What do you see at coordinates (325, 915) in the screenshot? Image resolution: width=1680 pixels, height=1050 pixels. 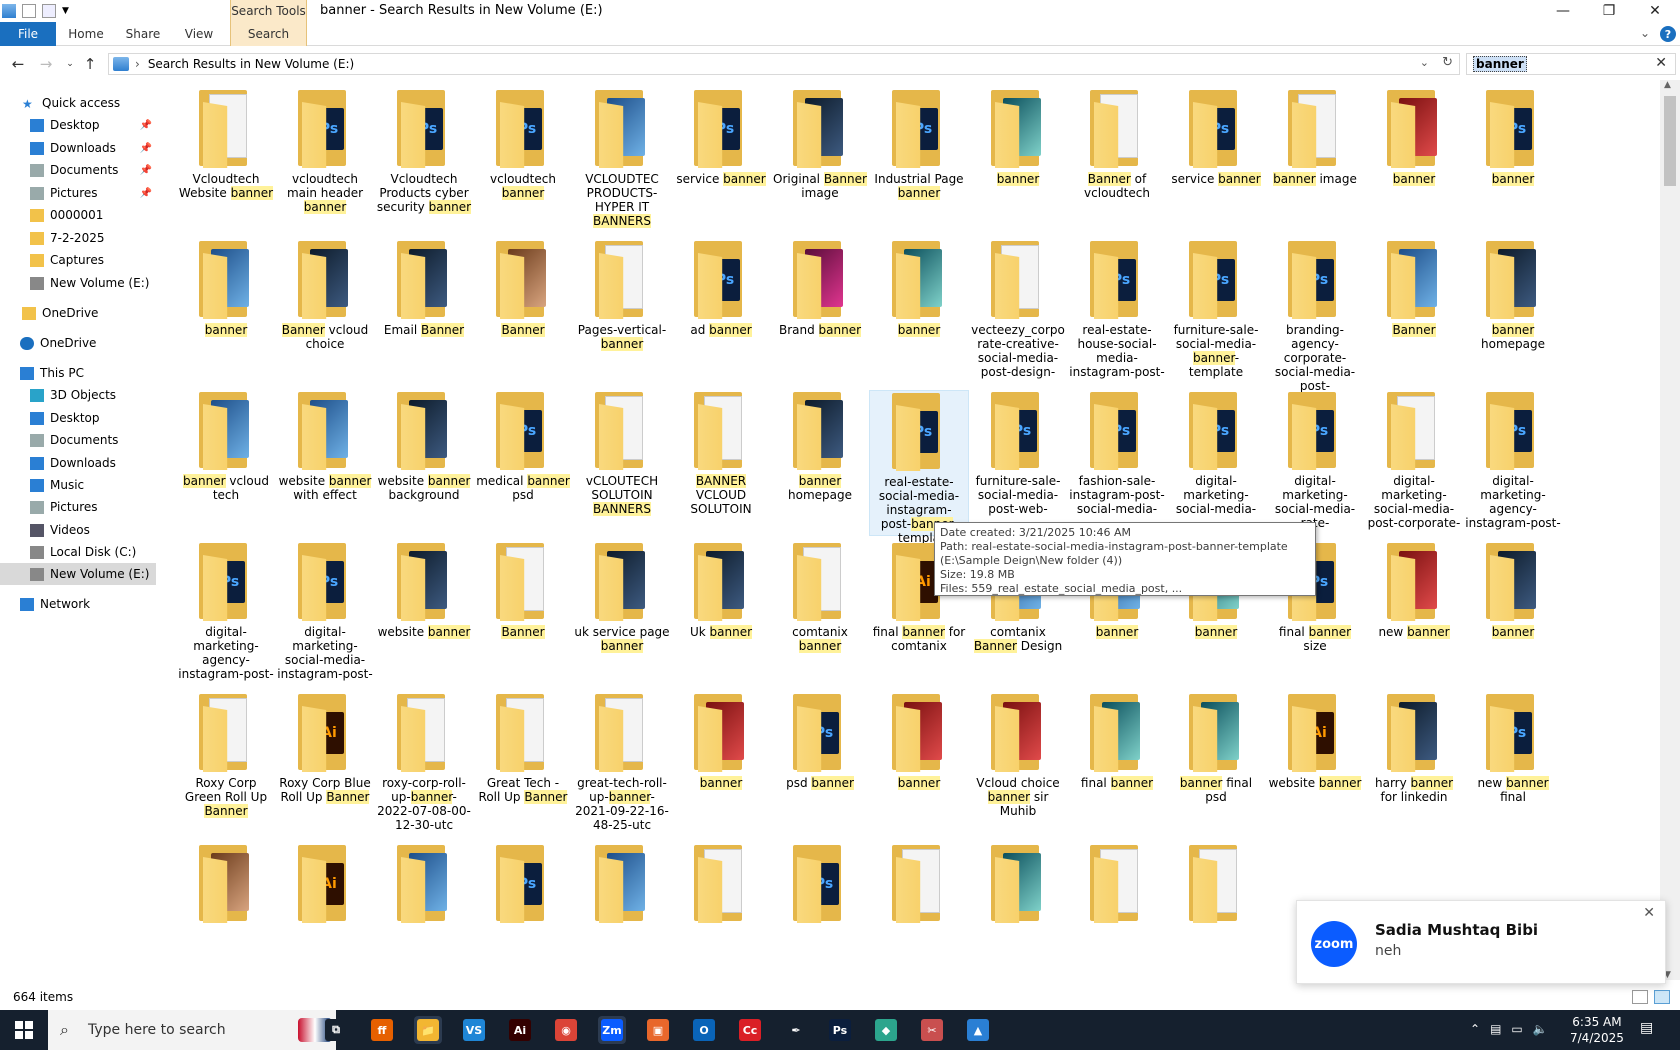 I see `folder-tile: Ai` at bounding box center [325, 915].